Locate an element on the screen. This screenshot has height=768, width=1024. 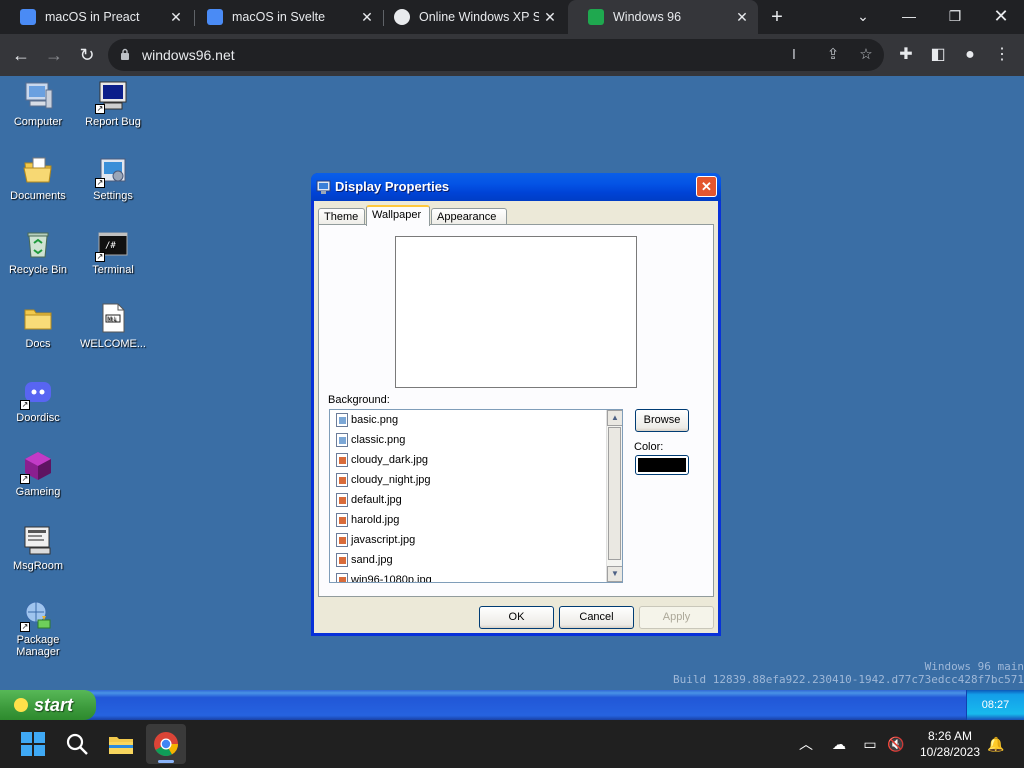
display-icon: ▭ is located at coordinates (870, 744).